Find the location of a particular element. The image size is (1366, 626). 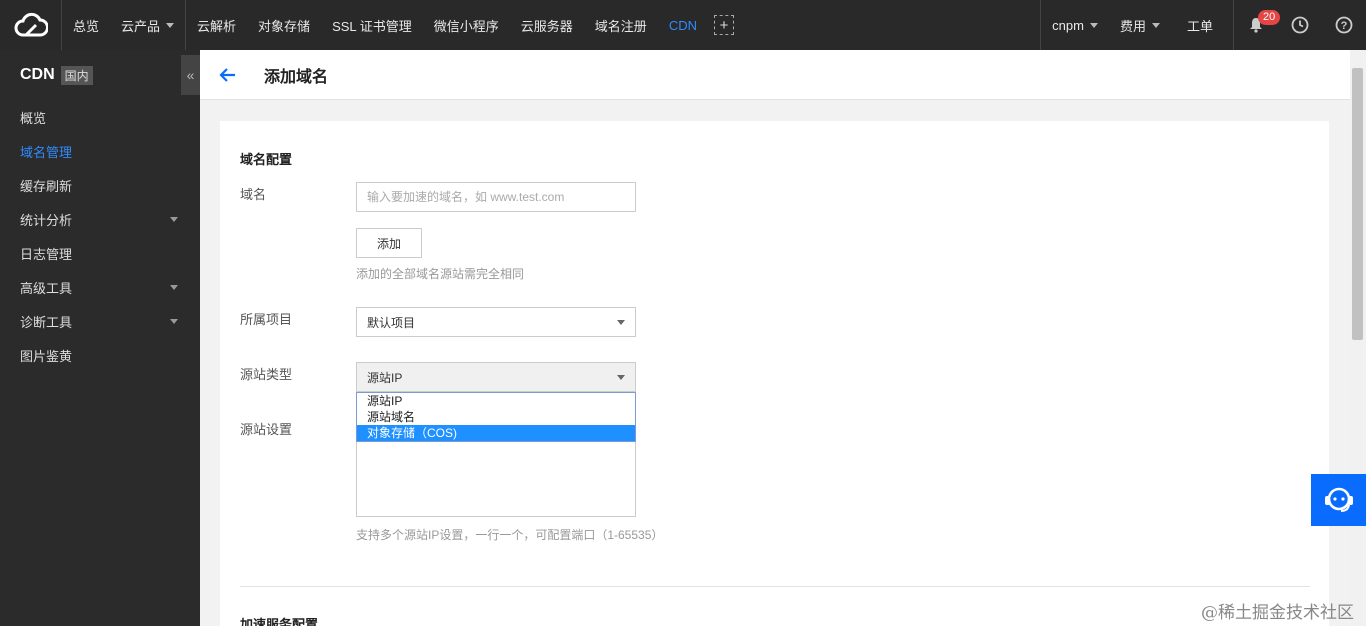

billing-menu: 费用 is located at coordinates (1140, 25).